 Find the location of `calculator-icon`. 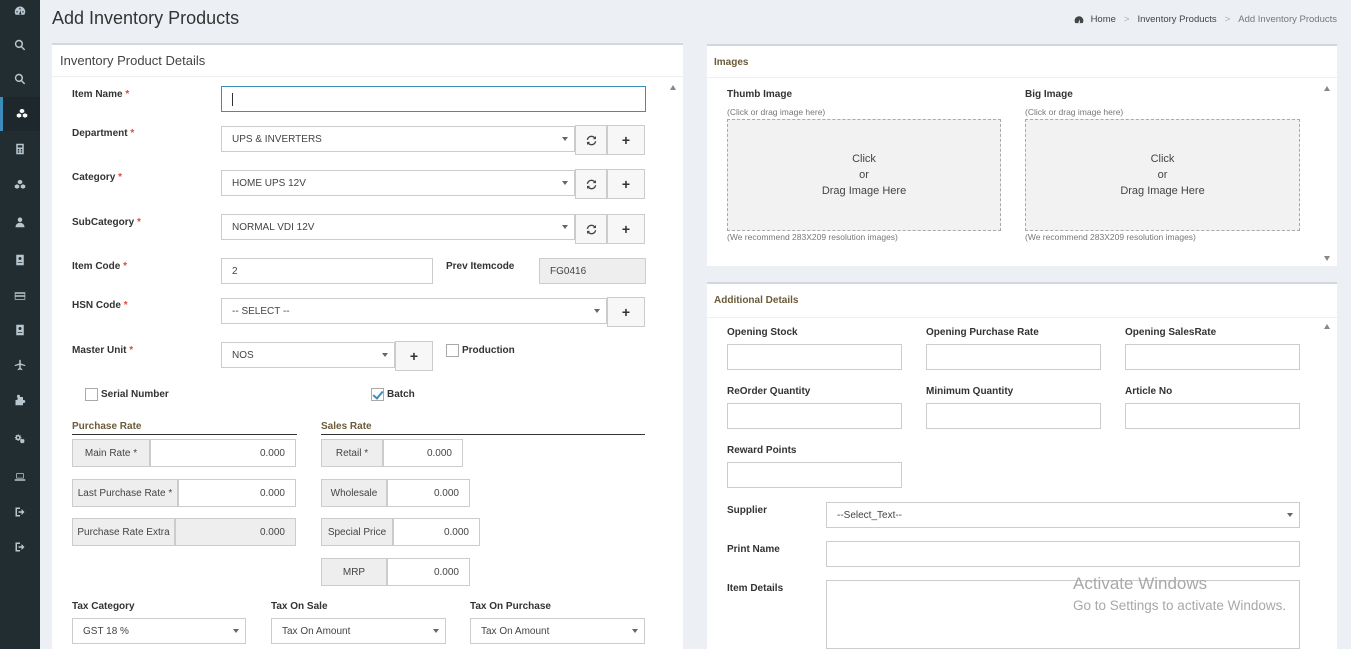

calculator-icon is located at coordinates (20, 149).